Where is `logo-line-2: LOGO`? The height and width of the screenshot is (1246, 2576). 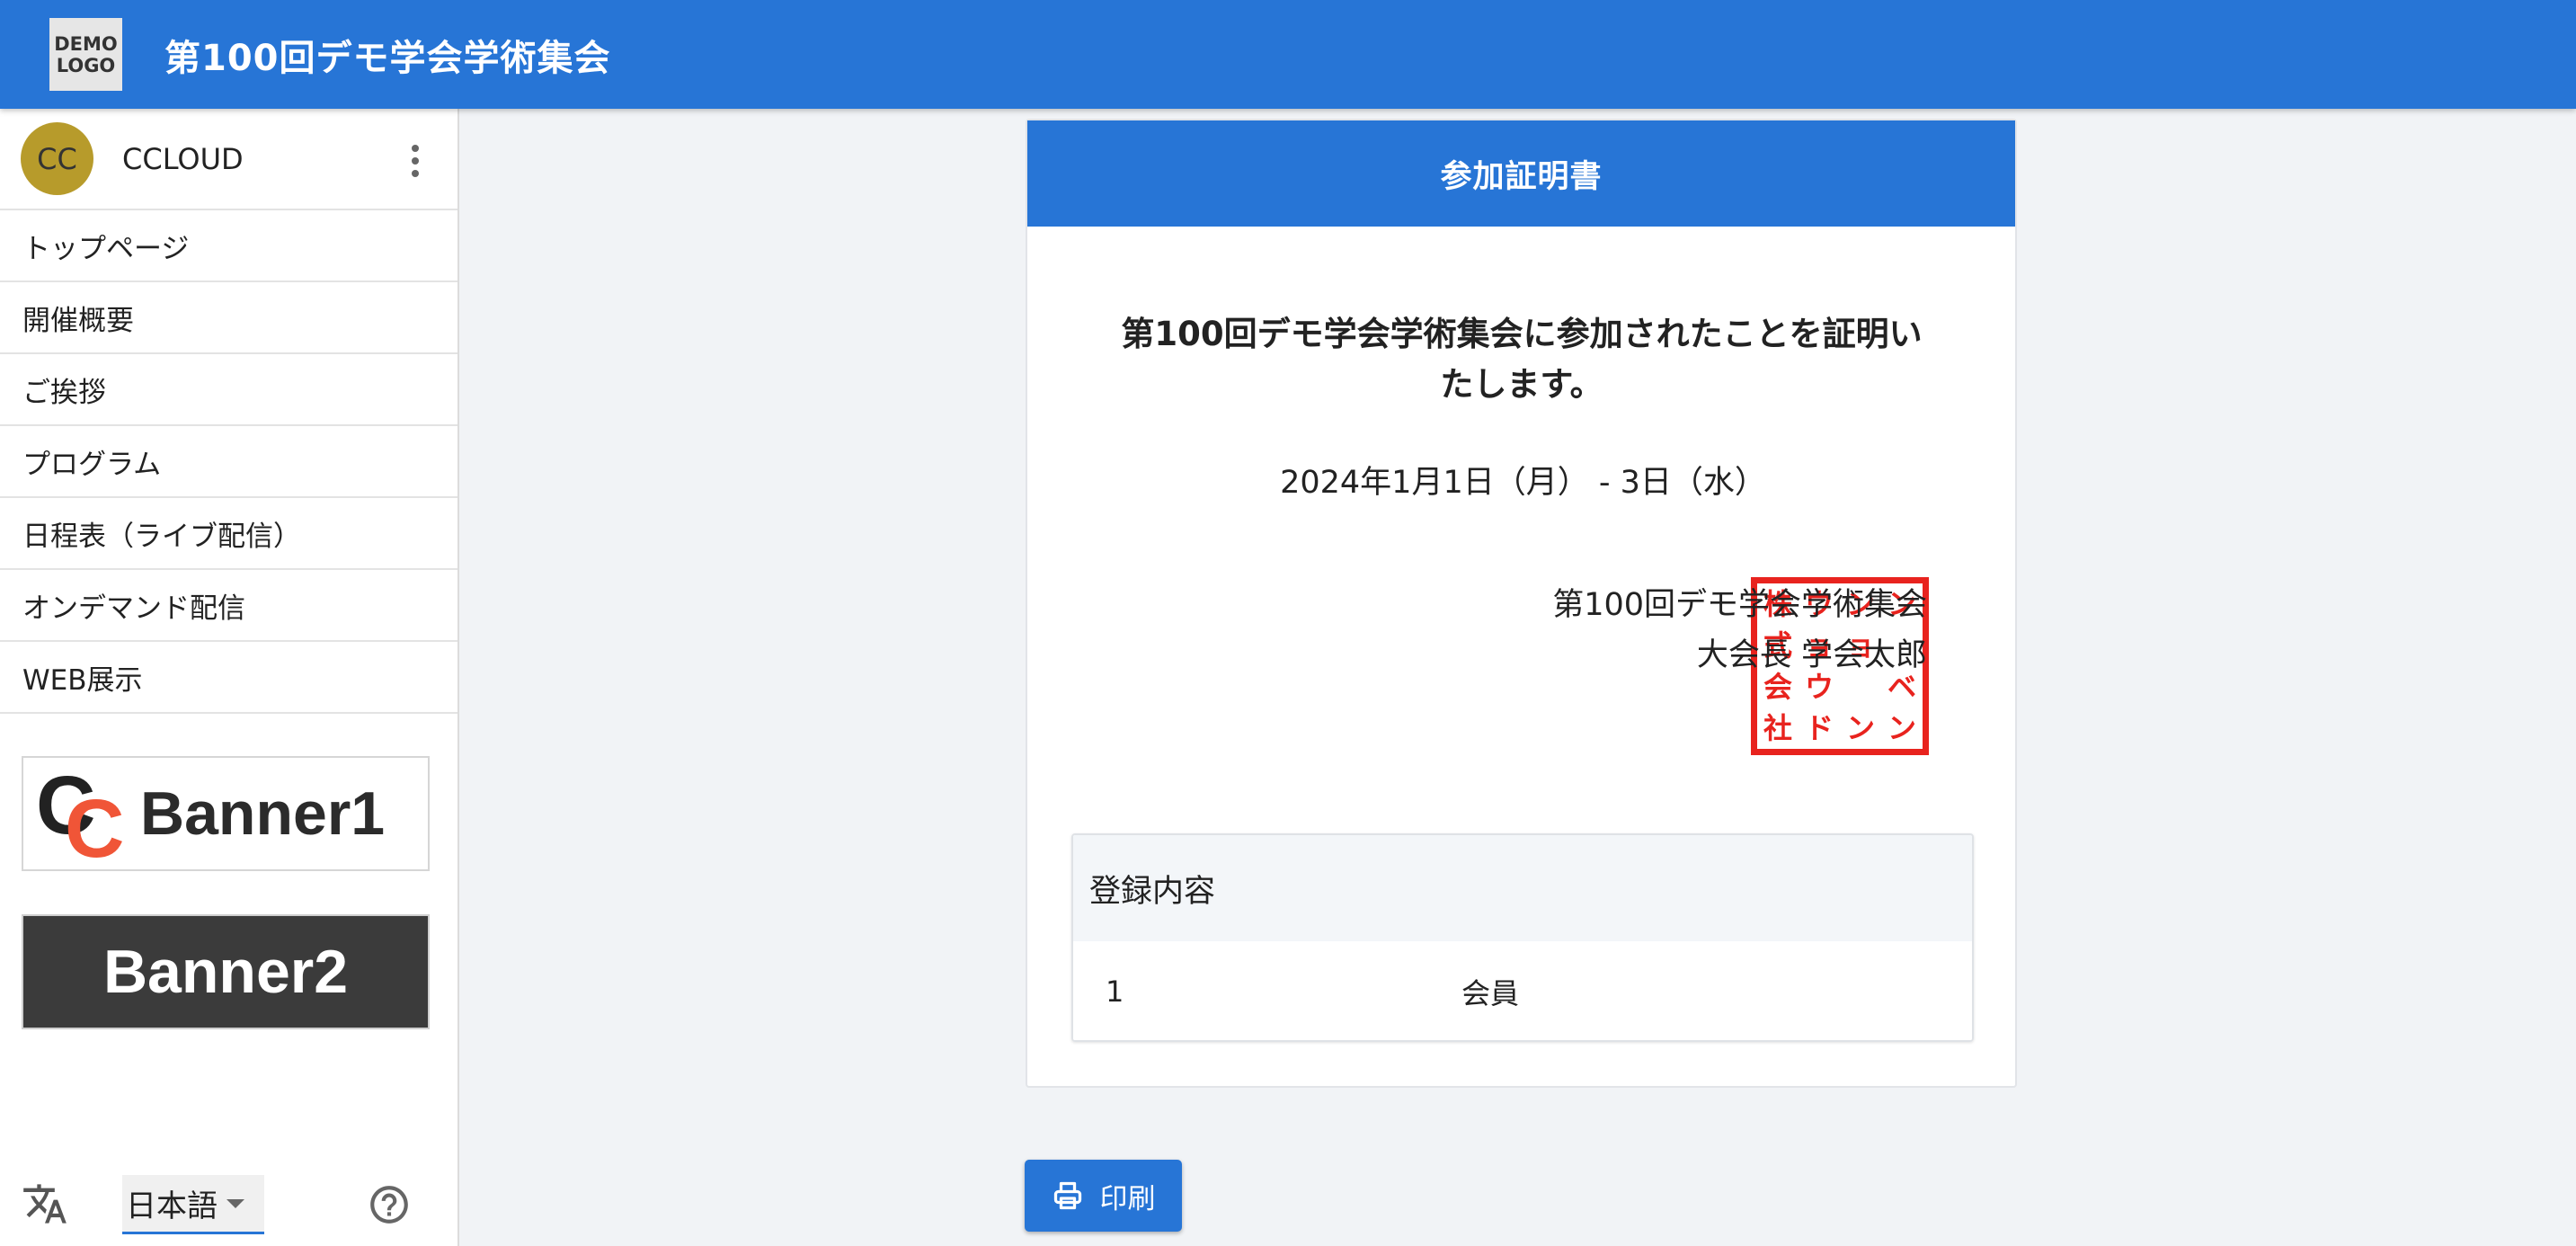
logo-line-2: LOGO is located at coordinates (86, 65).